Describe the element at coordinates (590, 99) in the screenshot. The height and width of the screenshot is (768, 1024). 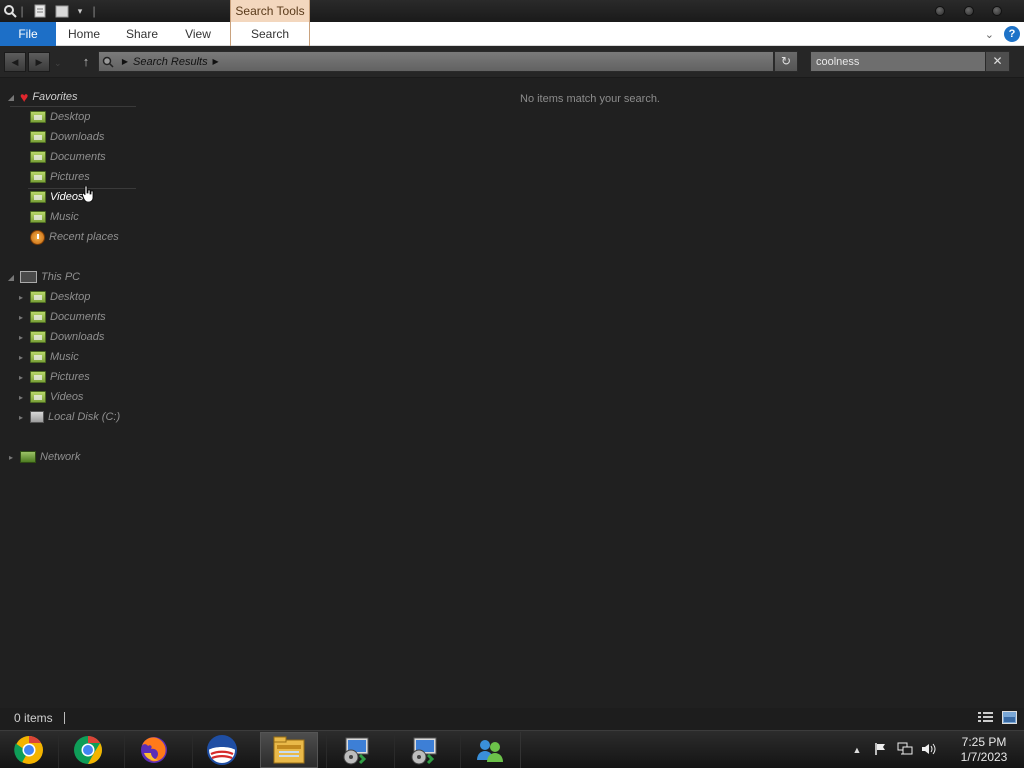
I see `empty-results-message: No items match your search.` at that location.